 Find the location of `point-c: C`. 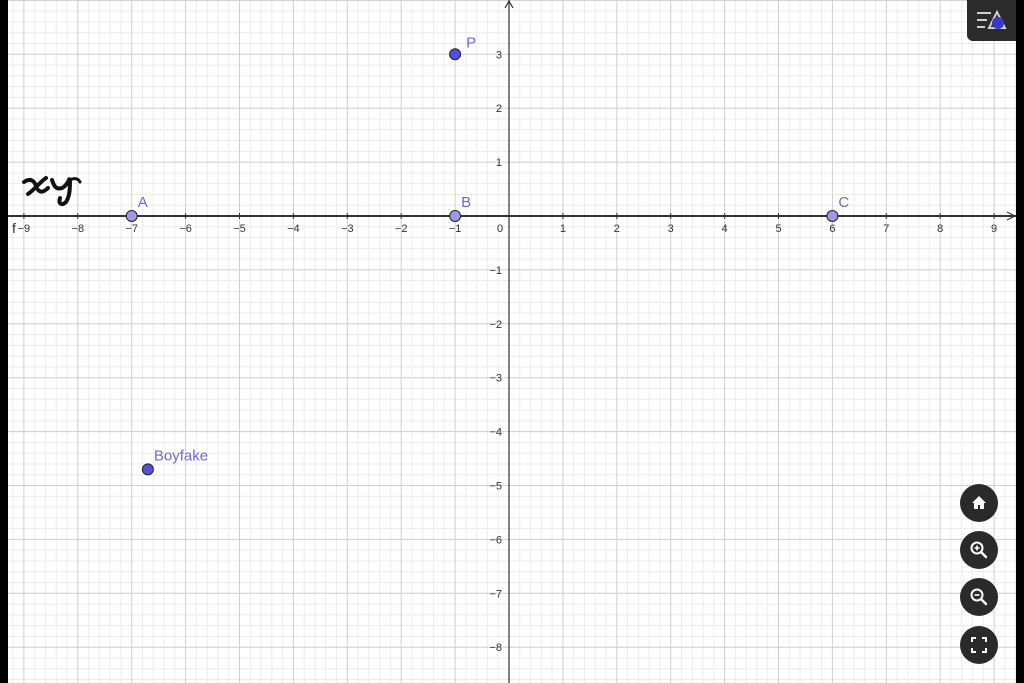

point-c: C is located at coordinates (838, 208).